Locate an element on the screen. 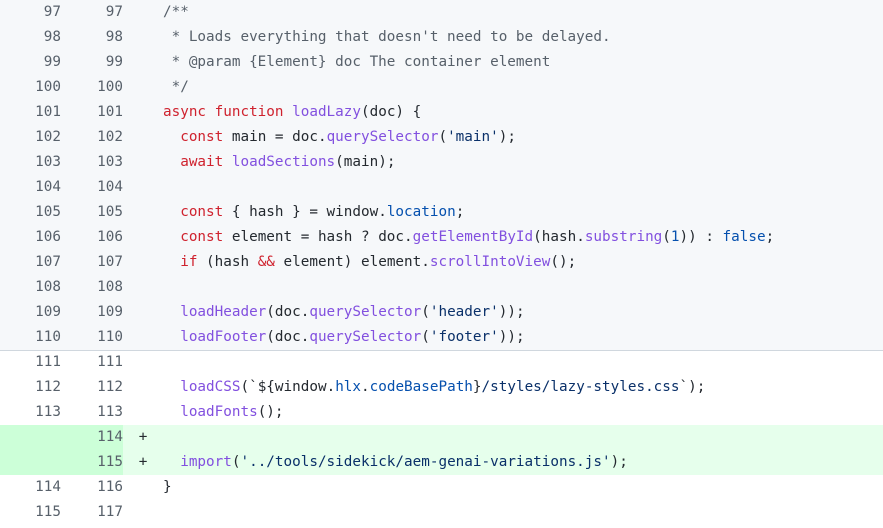 This screenshot has width=883, height=528. new-line-number: 102 is located at coordinates (92, 137).